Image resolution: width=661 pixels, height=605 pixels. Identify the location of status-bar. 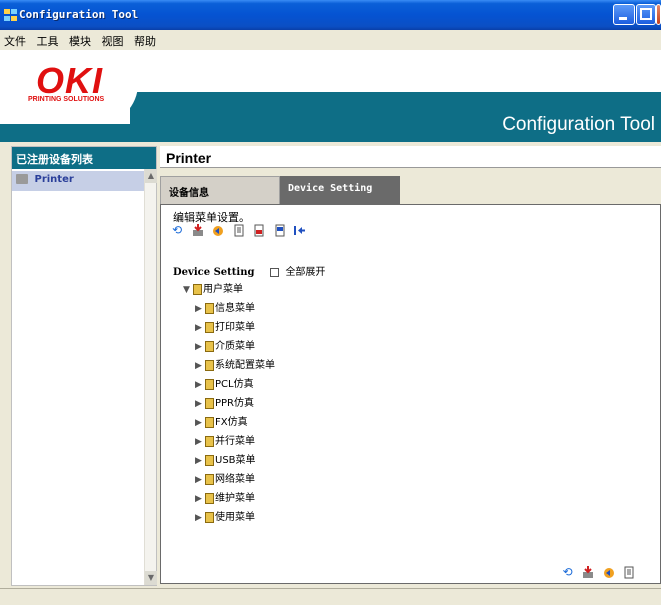
(330, 596).